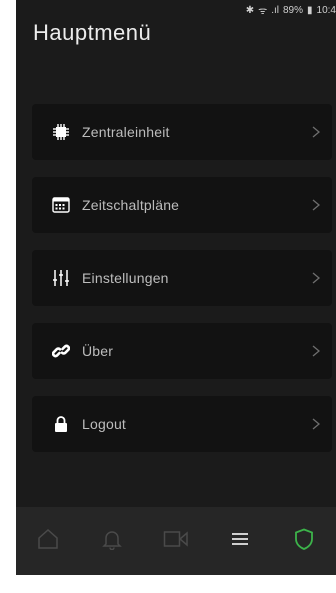 The image size is (336, 593). What do you see at coordinates (182, 205) in the screenshot?
I see `menu-item-zeitschaltplaene: Zeitschaltpläne` at bounding box center [182, 205].